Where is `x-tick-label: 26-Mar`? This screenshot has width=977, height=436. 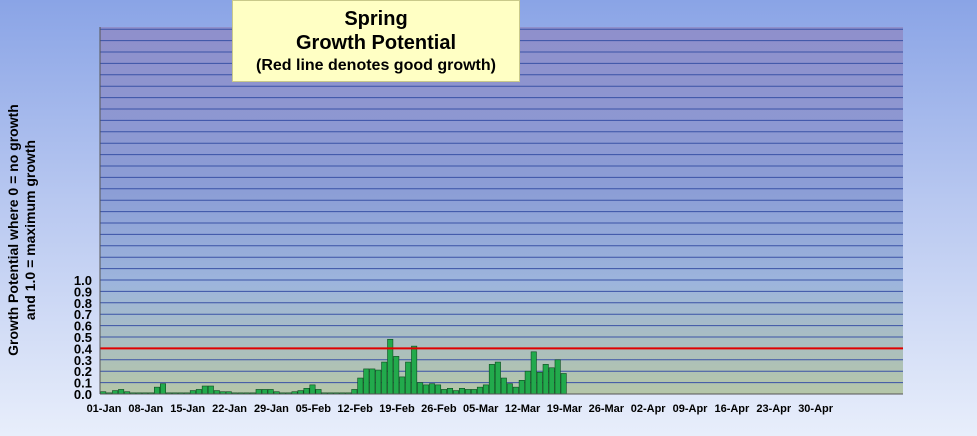 x-tick-label: 26-Mar is located at coordinates (607, 409).